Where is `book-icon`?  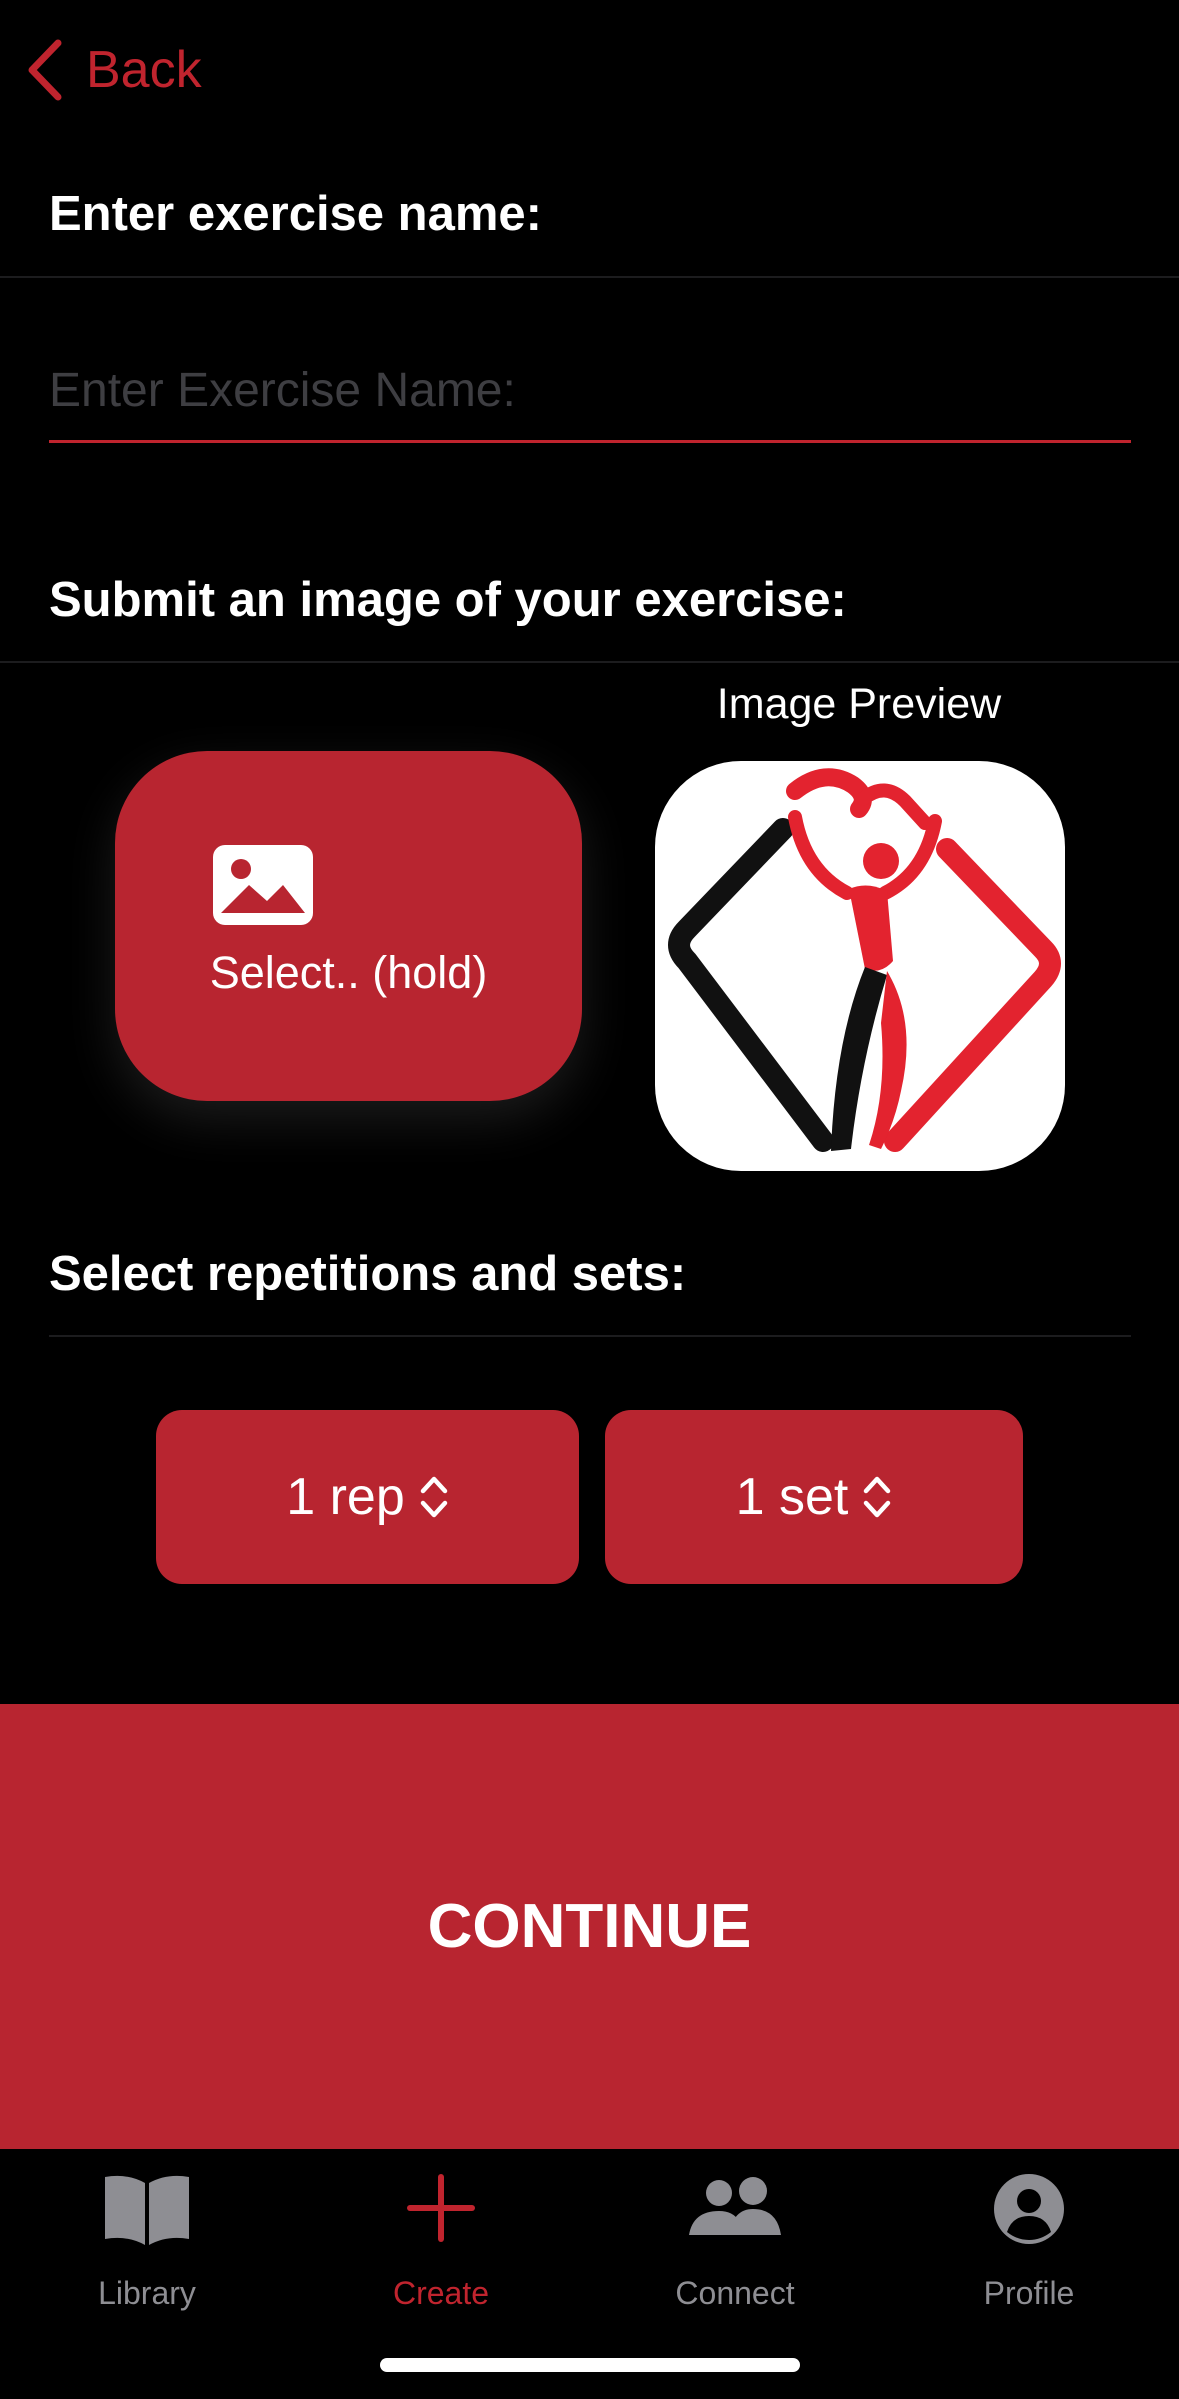
book-icon is located at coordinates (147, 2210).